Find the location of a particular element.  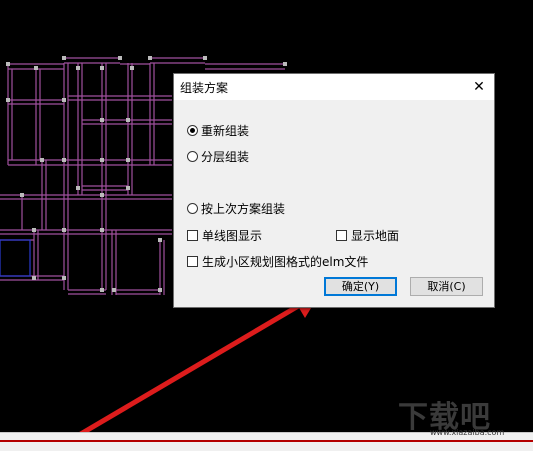

radio-reassemble: 重新组装 is located at coordinates (218, 130).